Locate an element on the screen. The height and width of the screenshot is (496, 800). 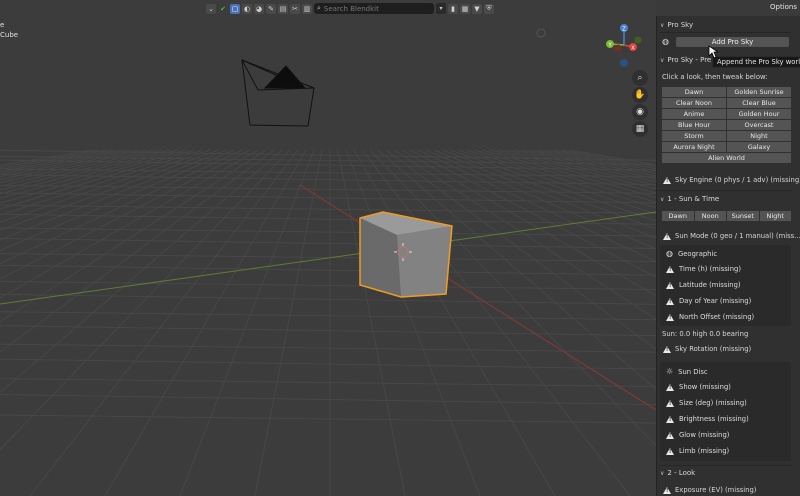
time-button-noon: Noon is located at coordinates (710, 216).